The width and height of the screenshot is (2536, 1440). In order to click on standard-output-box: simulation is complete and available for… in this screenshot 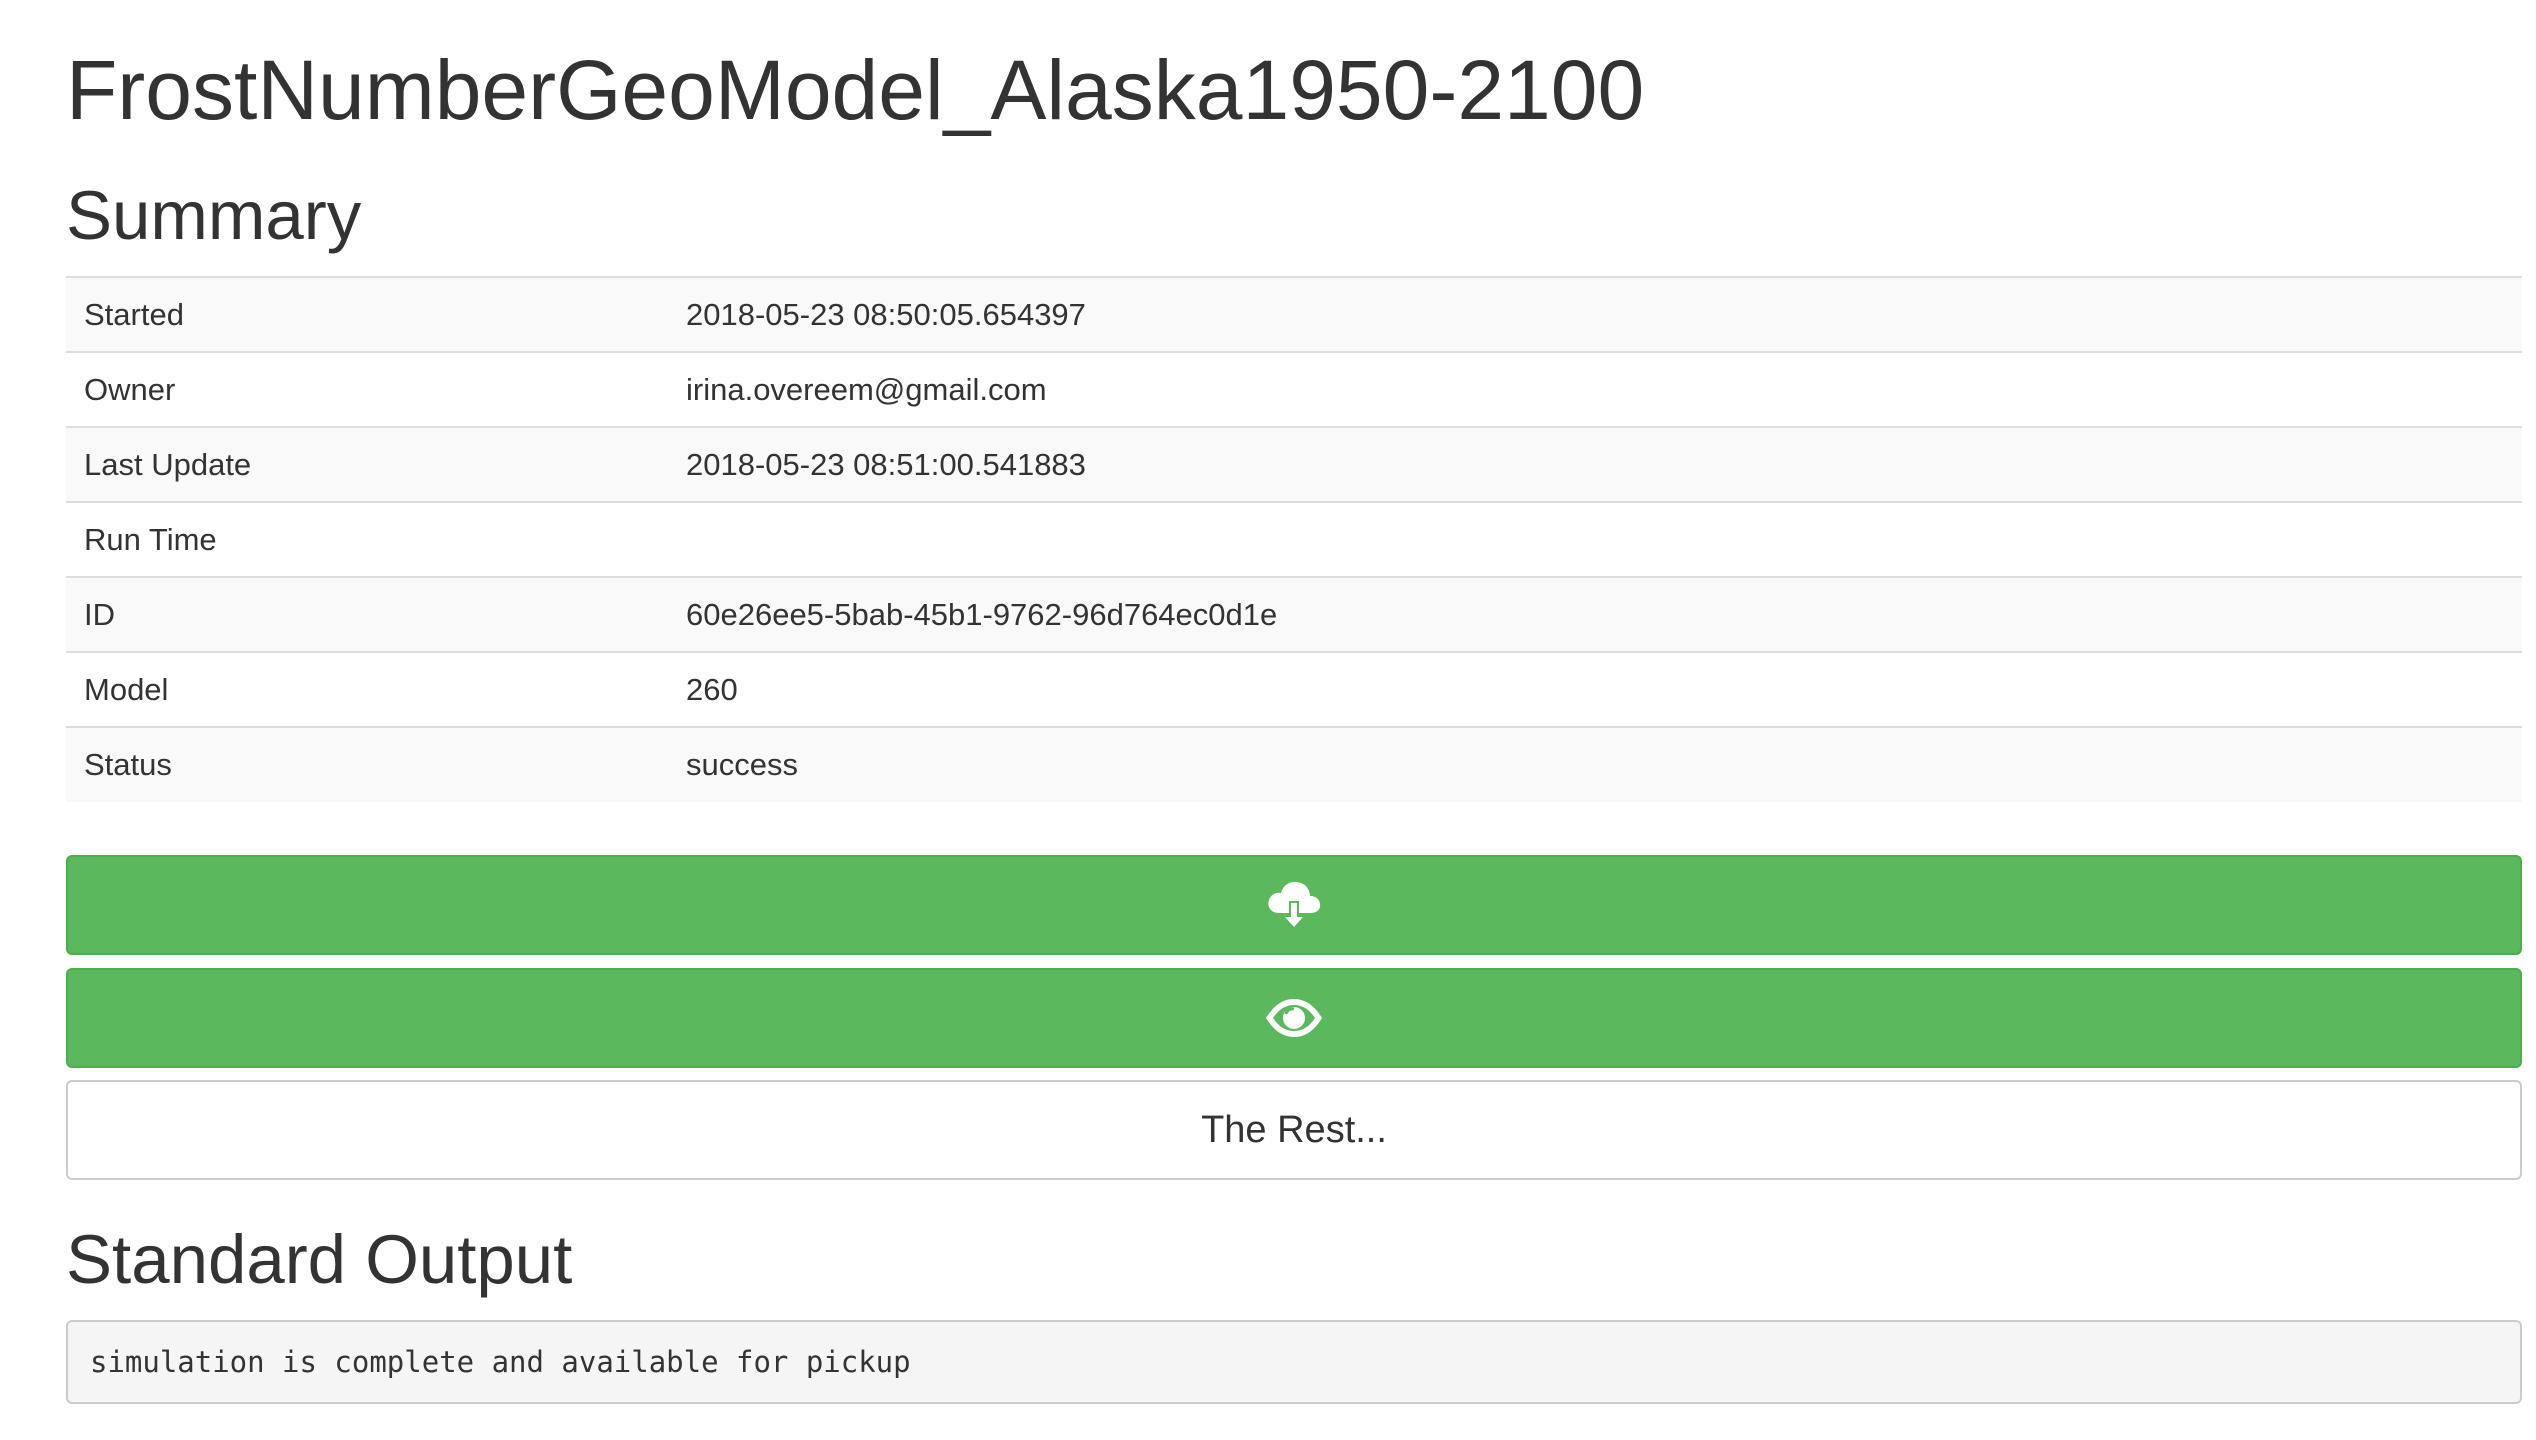, I will do `click(1294, 1362)`.